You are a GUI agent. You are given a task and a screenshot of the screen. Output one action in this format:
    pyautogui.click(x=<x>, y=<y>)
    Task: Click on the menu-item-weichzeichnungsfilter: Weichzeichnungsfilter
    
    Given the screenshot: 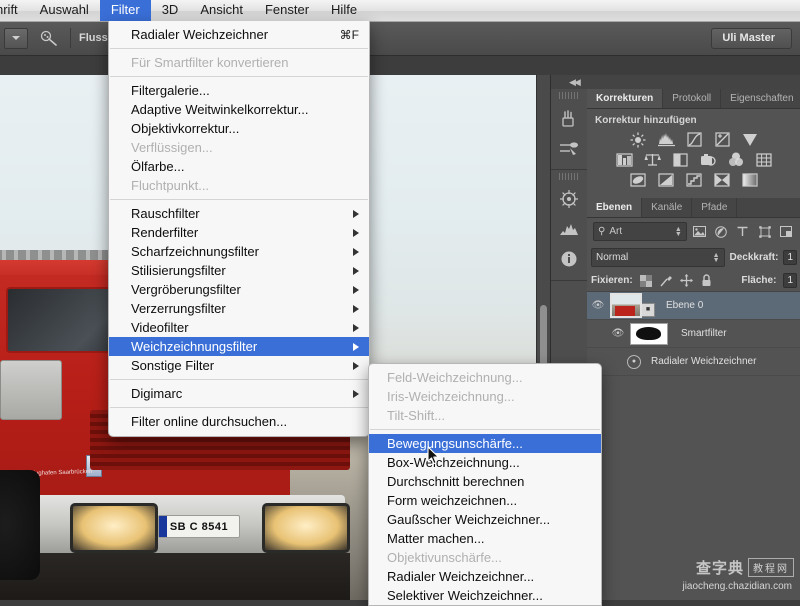 What is the action you would take?
    pyautogui.click(x=239, y=346)
    